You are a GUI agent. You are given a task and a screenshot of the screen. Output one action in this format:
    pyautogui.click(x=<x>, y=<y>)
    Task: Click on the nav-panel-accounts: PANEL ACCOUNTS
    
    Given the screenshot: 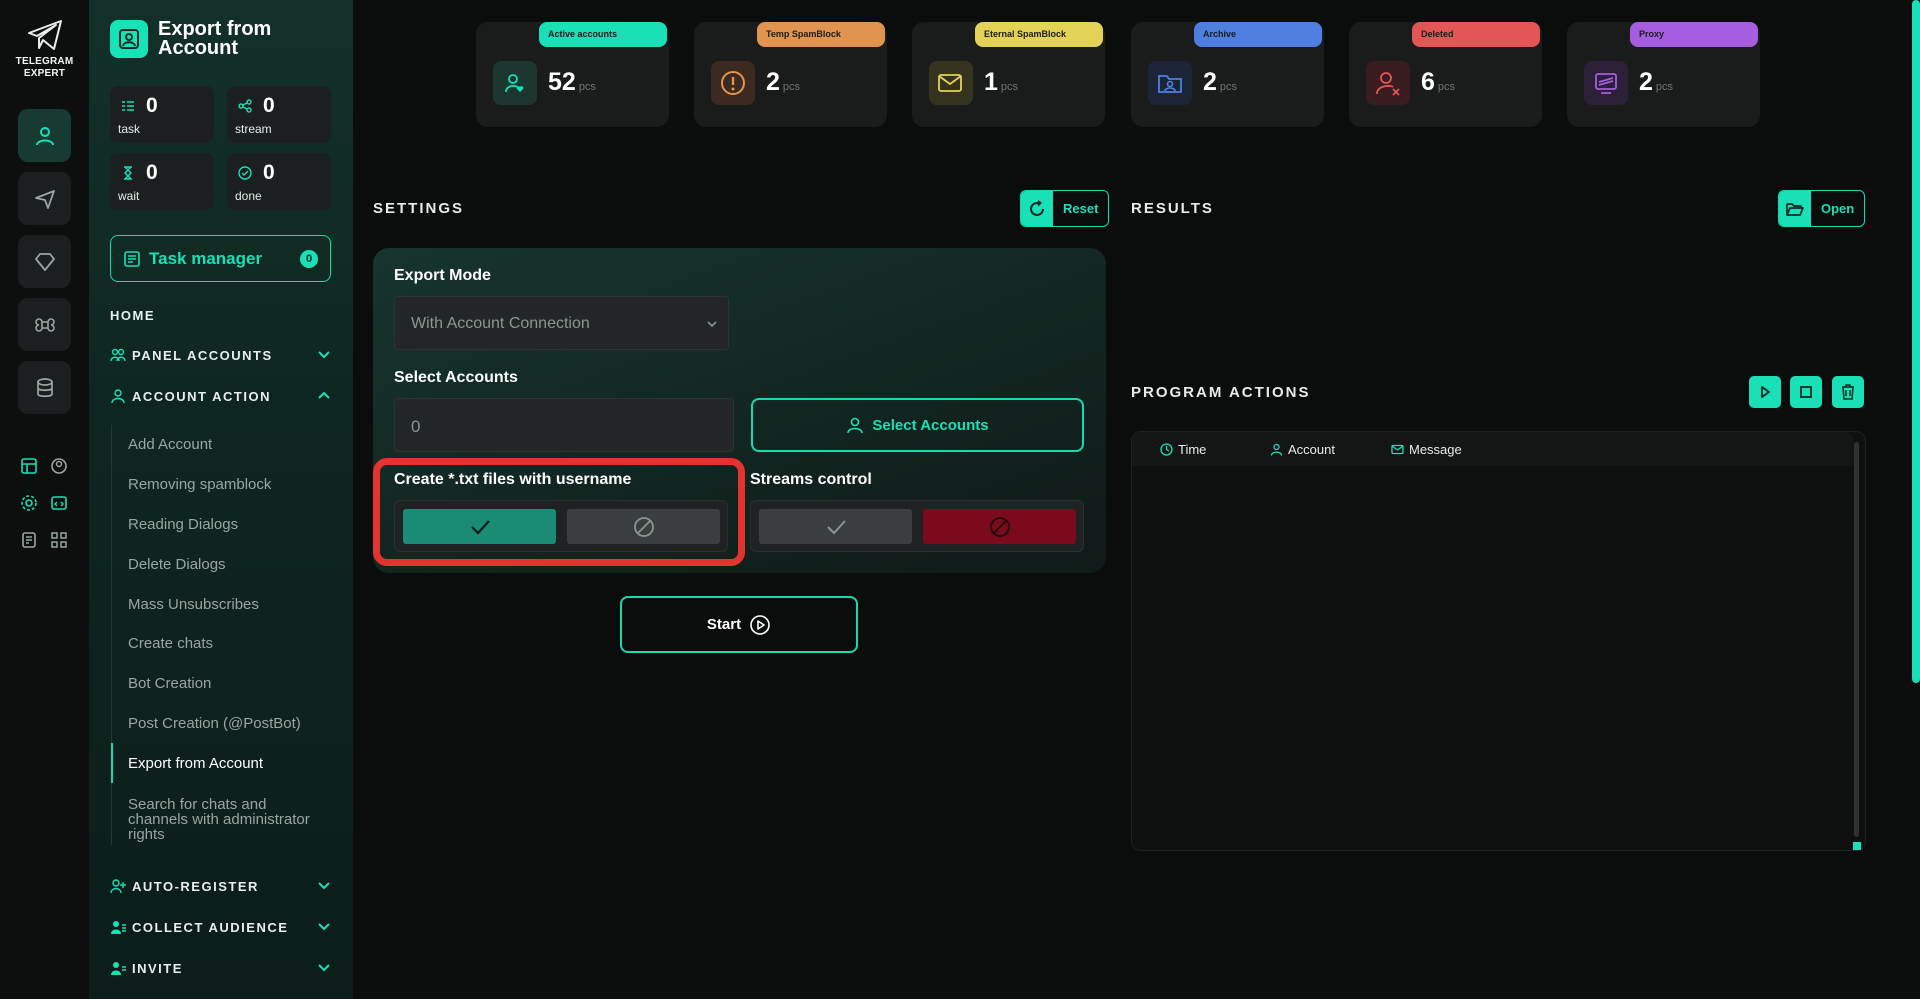 What is the action you would take?
    pyautogui.click(x=220, y=355)
    